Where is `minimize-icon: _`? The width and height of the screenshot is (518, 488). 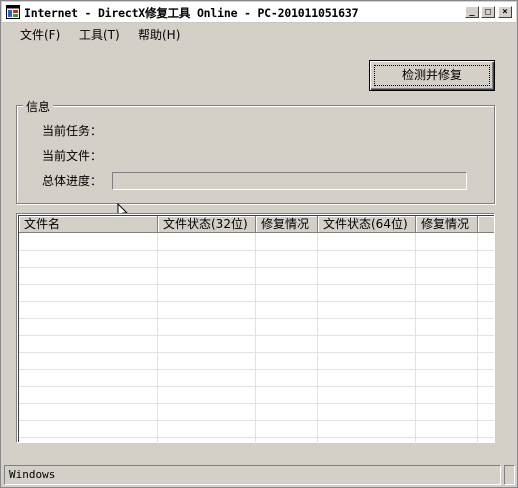
minimize-icon: _ is located at coordinates (472, 12).